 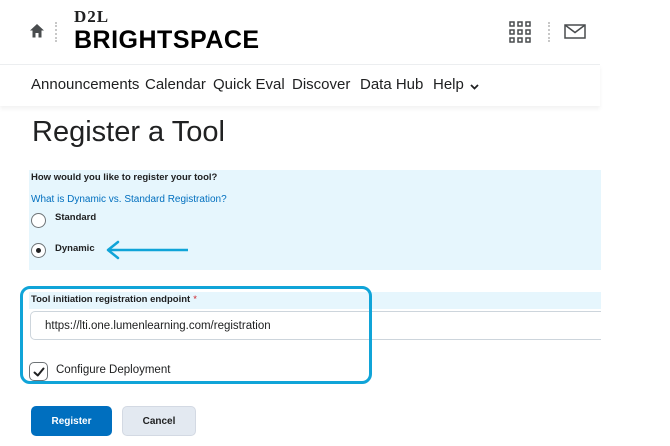 I want to click on radio-dynamic, so click(x=38, y=250).